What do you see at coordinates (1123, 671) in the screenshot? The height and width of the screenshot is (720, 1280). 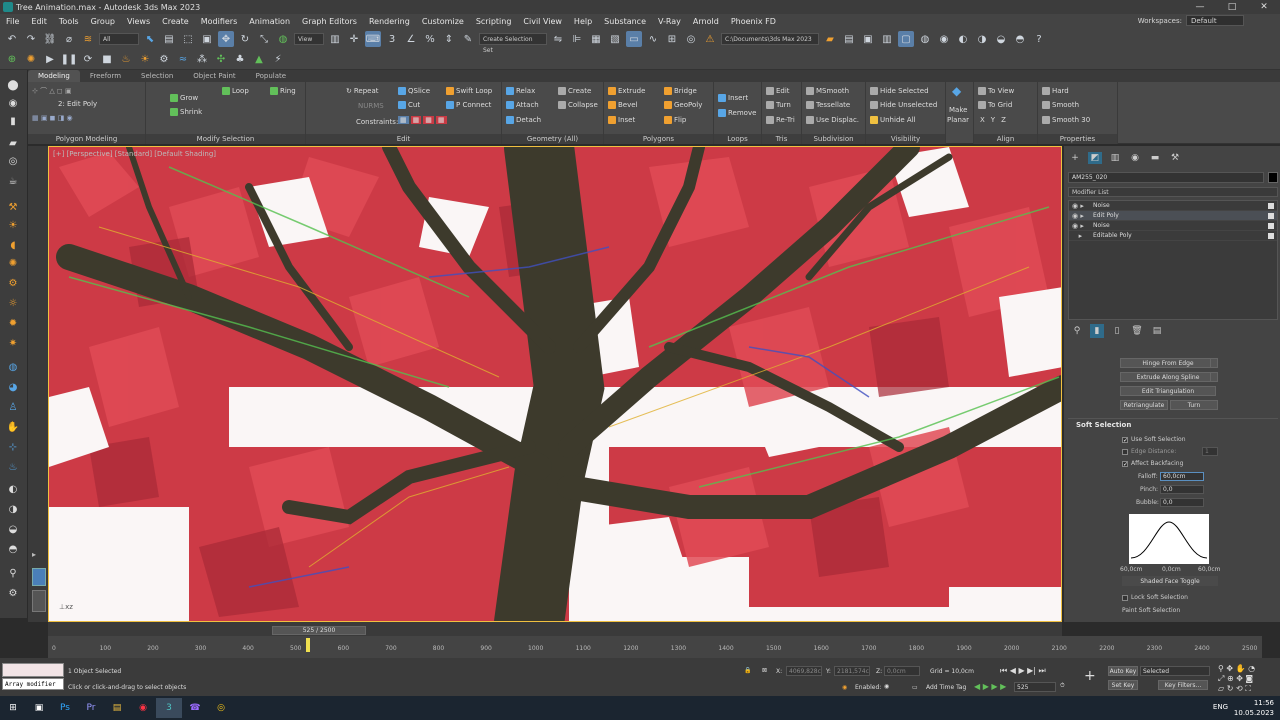 I see `auto-key-button: Auto Key` at bounding box center [1123, 671].